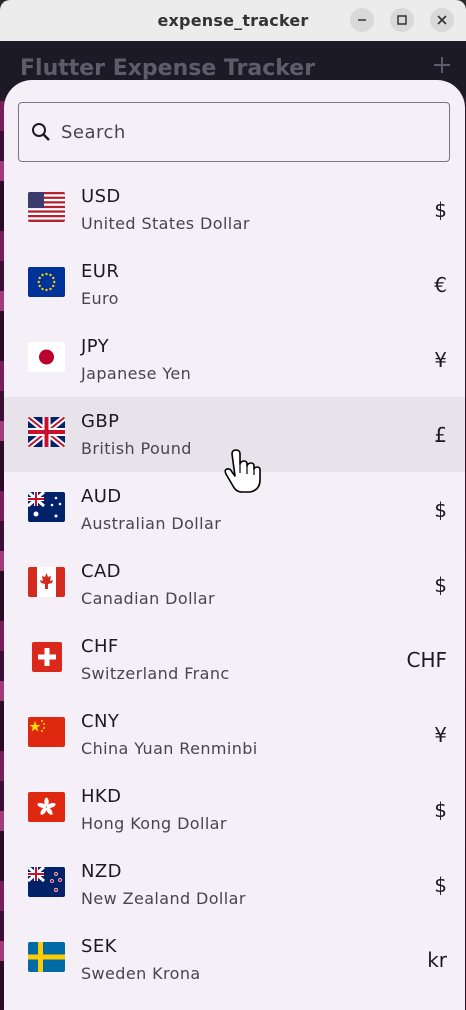 This screenshot has width=466, height=1010. I want to click on currency-row-gbp: GBP British Pound £, so click(234, 434).